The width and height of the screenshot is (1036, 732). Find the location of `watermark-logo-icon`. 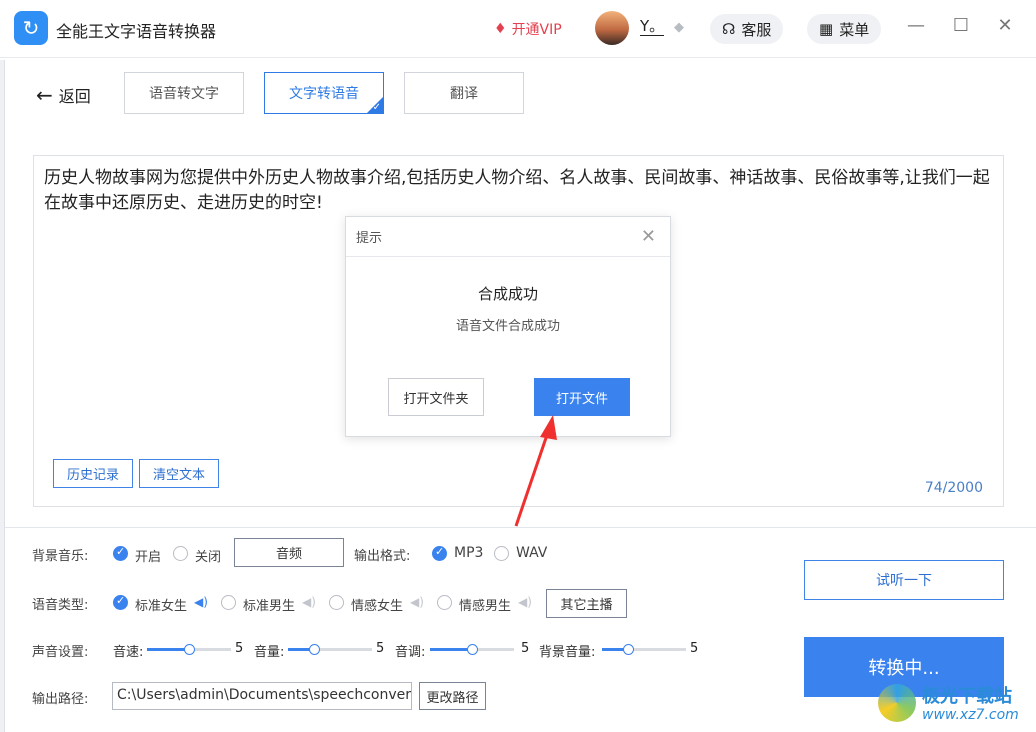

watermark-logo-icon is located at coordinates (897, 703).